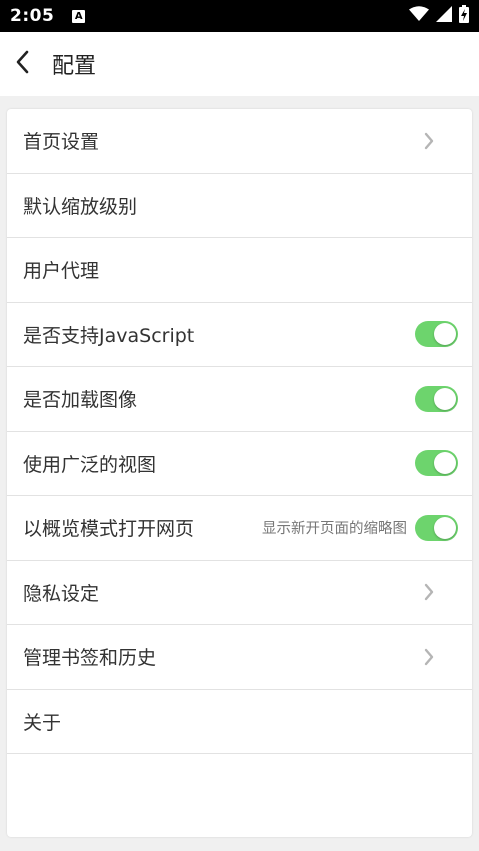  What do you see at coordinates (74, 66) in the screenshot?
I see `page-title: 配置` at bounding box center [74, 66].